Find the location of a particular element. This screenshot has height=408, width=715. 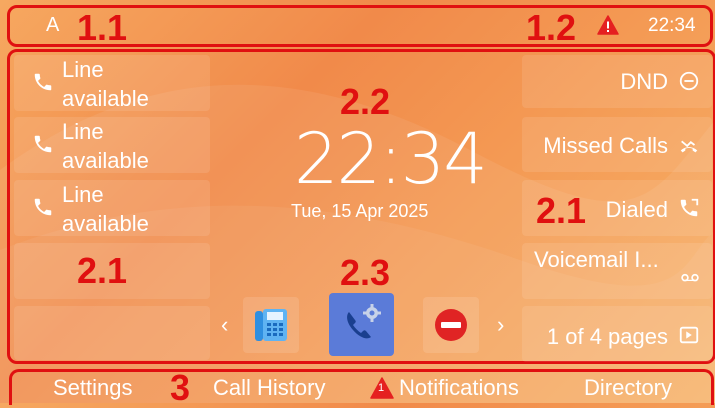

chevron-right-icon: › is located at coordinates (500, 325).